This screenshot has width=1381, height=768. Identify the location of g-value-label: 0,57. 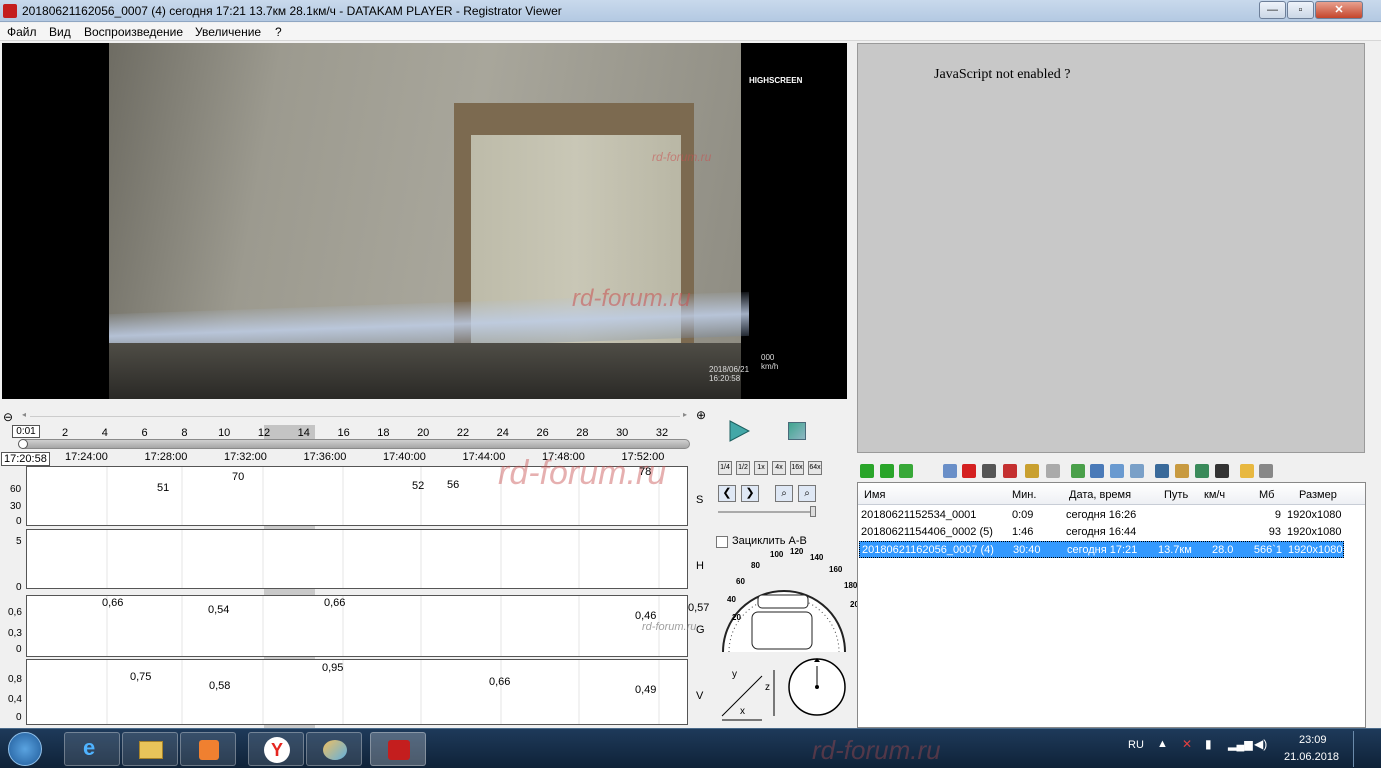
(699, 608).